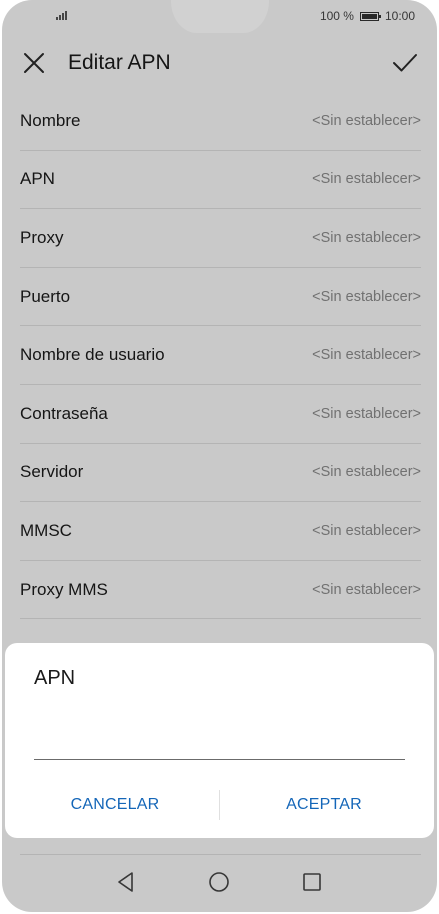  I want to click on accept-button: ACEPTAR, so click(324, 805).